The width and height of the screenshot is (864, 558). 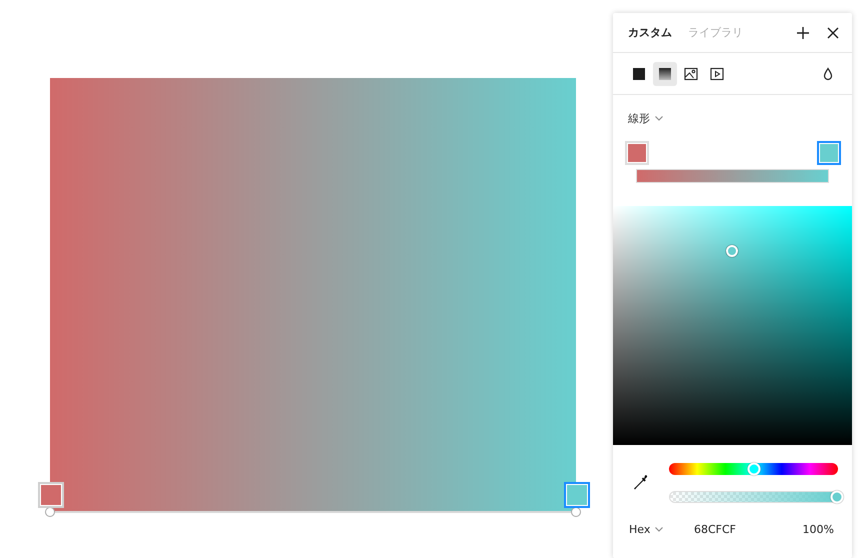 I want to click on tab: カスタム, so click(x=650, y=32).